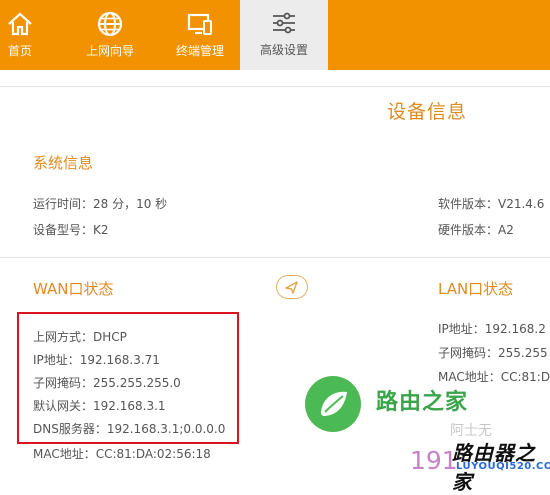 The width and height of the screenshot is (550, 495). I want to click on lan-mac-address: MAC地址：CC:81:D, so click(494, 377).